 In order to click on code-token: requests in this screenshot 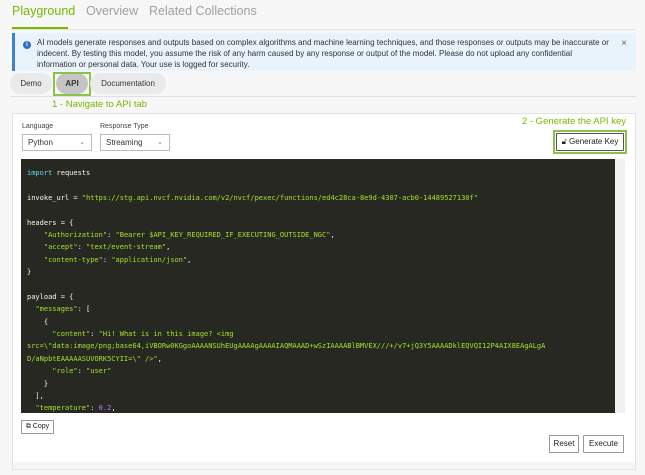, I will do `click(71, 173)`.